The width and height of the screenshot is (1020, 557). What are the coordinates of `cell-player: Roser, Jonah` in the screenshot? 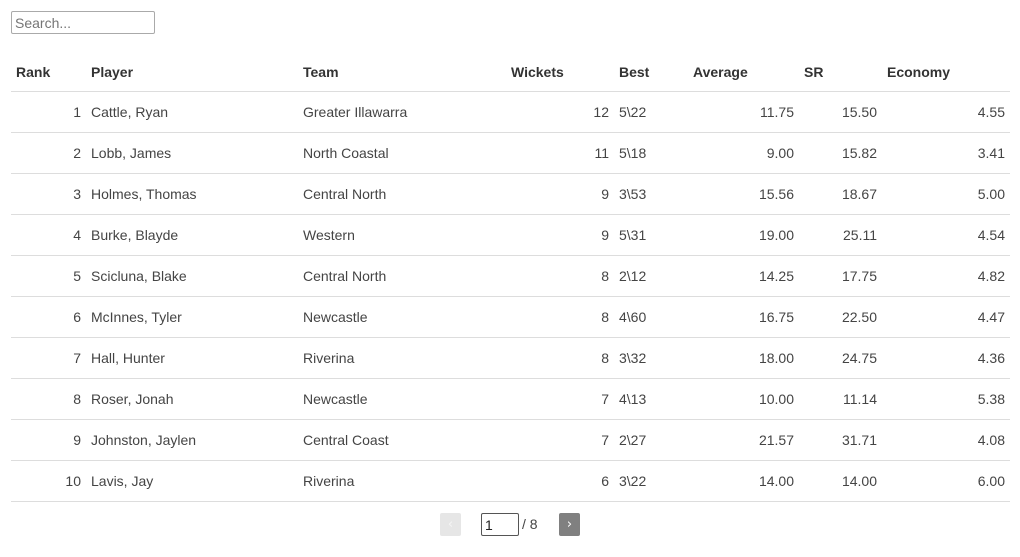 It's located at (192, 399).